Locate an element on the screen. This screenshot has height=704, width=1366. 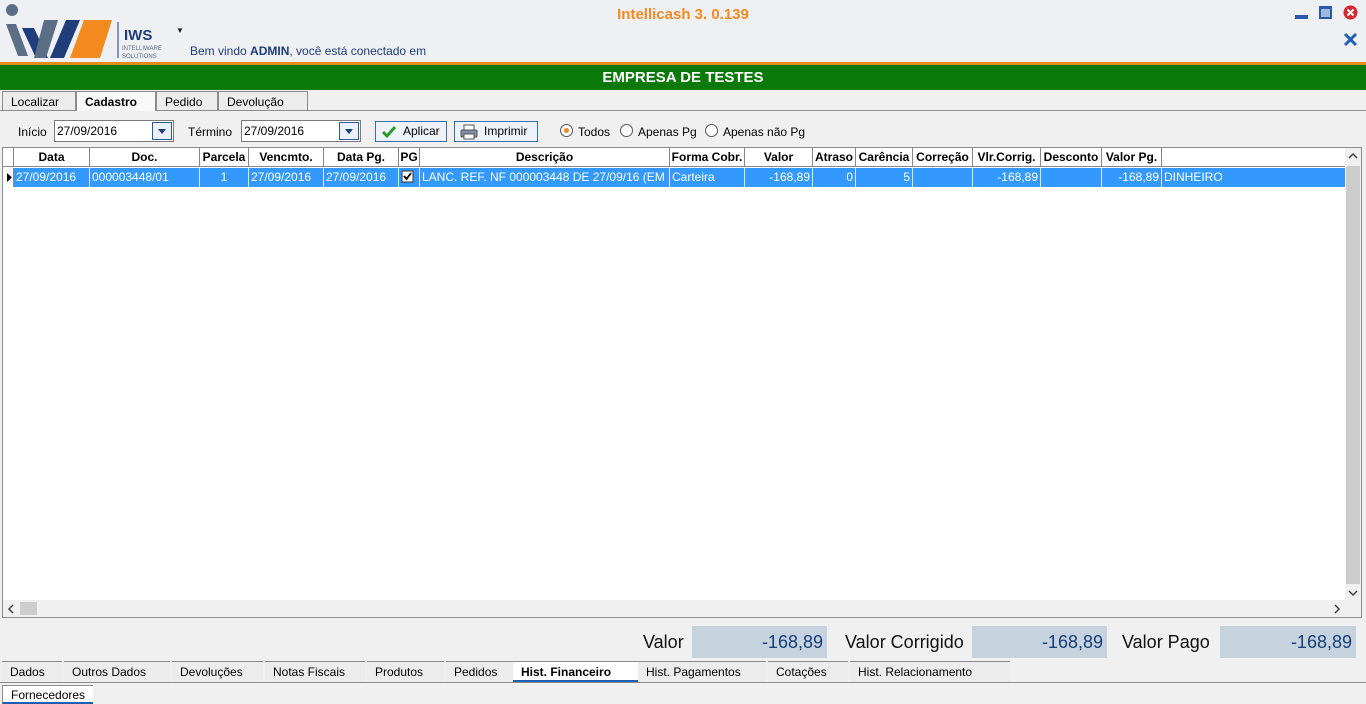
col-header-parcela: Parcela is located at coordinates (224, 157).